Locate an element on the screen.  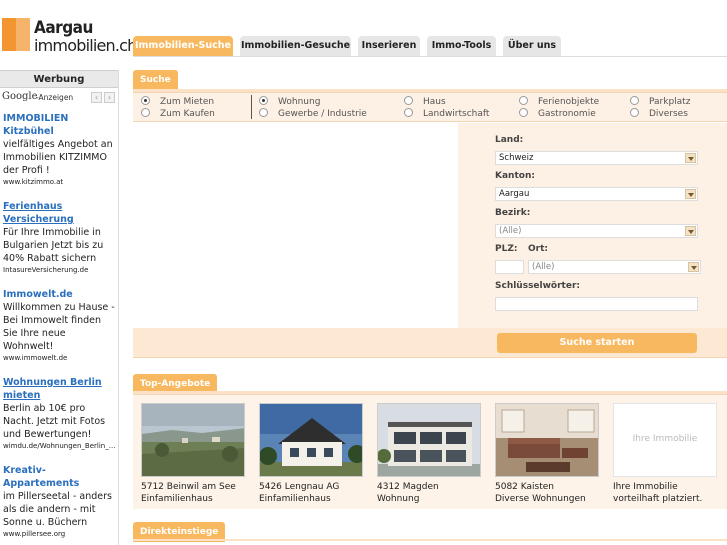
google-ads-bar: Google -Anzeigen ‹ › is located at coordinates (59, 98).